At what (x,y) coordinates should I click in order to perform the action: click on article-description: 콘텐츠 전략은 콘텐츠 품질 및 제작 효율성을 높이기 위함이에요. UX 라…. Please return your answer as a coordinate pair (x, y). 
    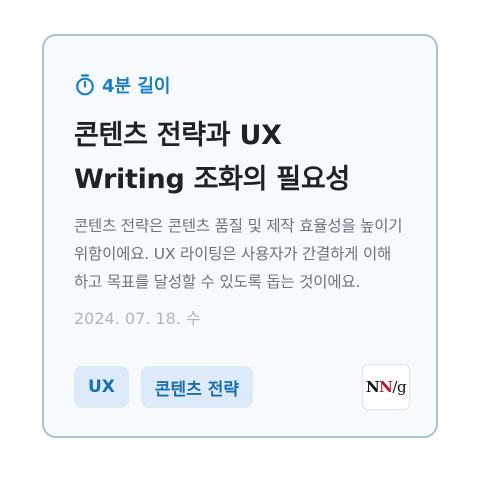
    Looking at the image, I should click on (238, 254).